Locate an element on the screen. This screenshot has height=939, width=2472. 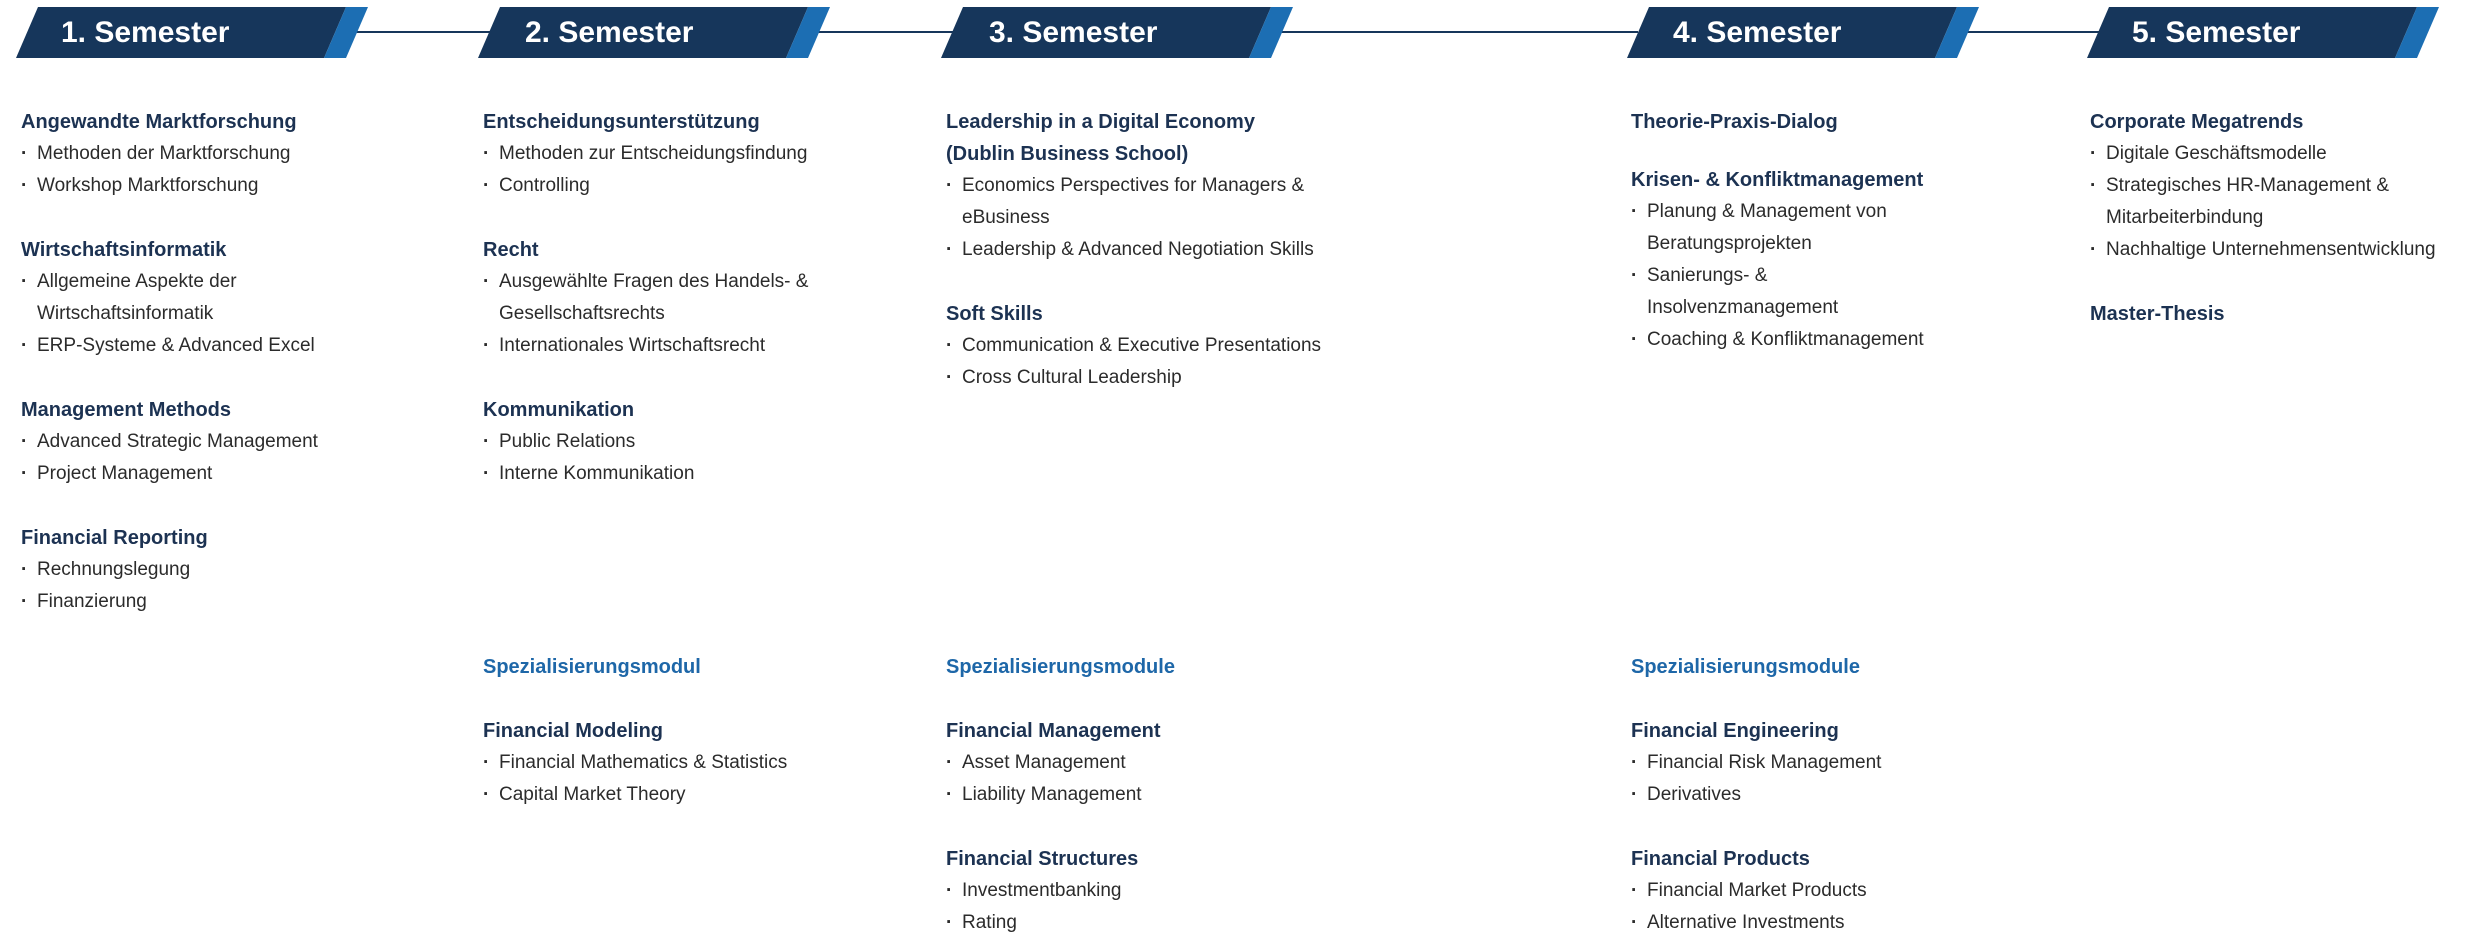
module-topic-list: Financial Risk Management Derivatives is located at coordinates (1841, 779).